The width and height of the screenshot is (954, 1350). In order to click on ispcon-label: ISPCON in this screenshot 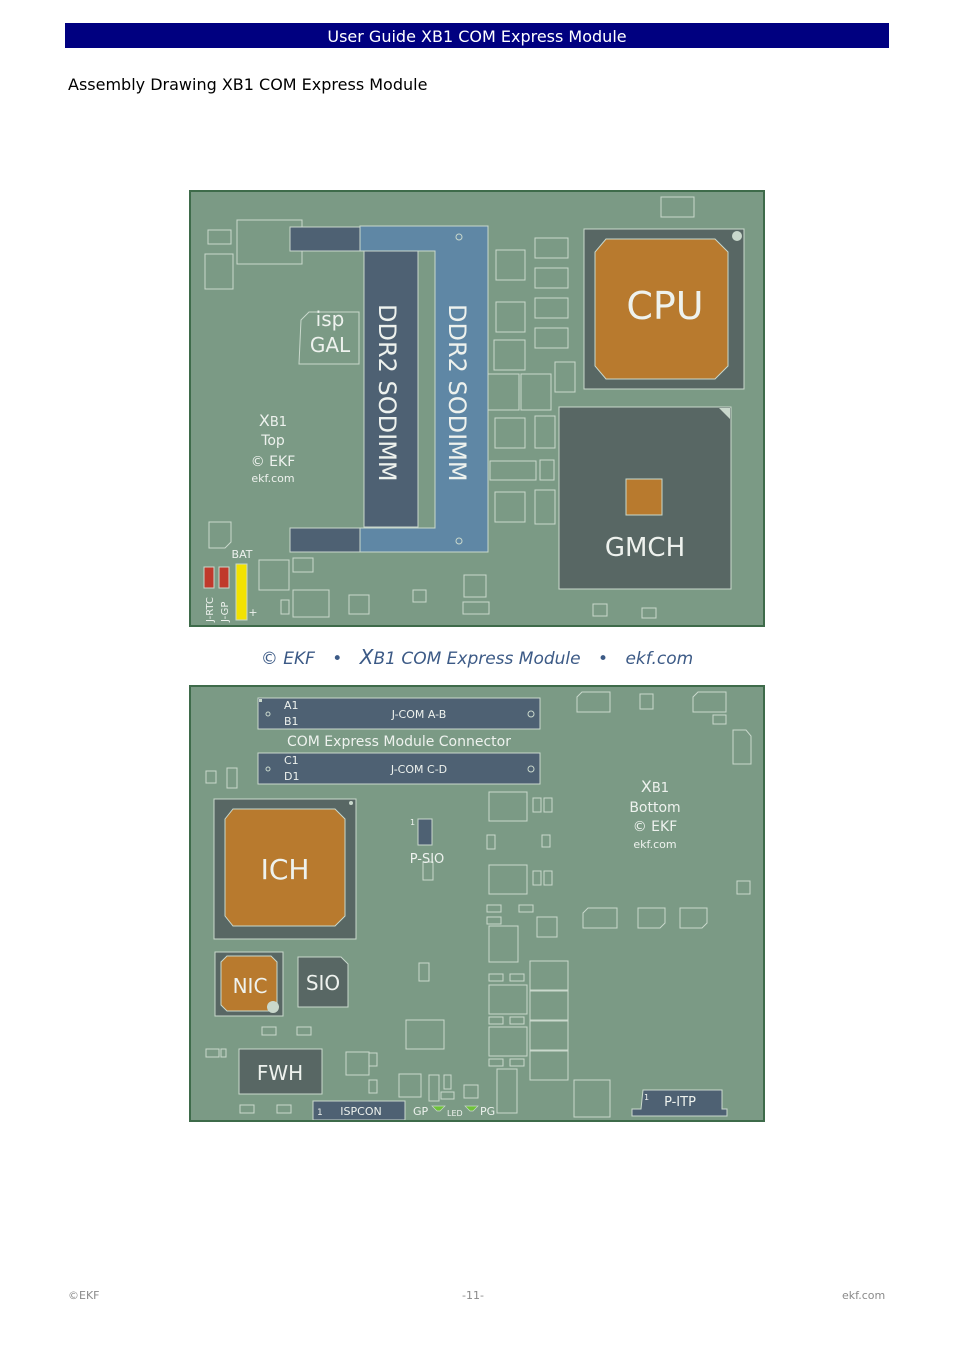, I will do `click(360, 1111)`.